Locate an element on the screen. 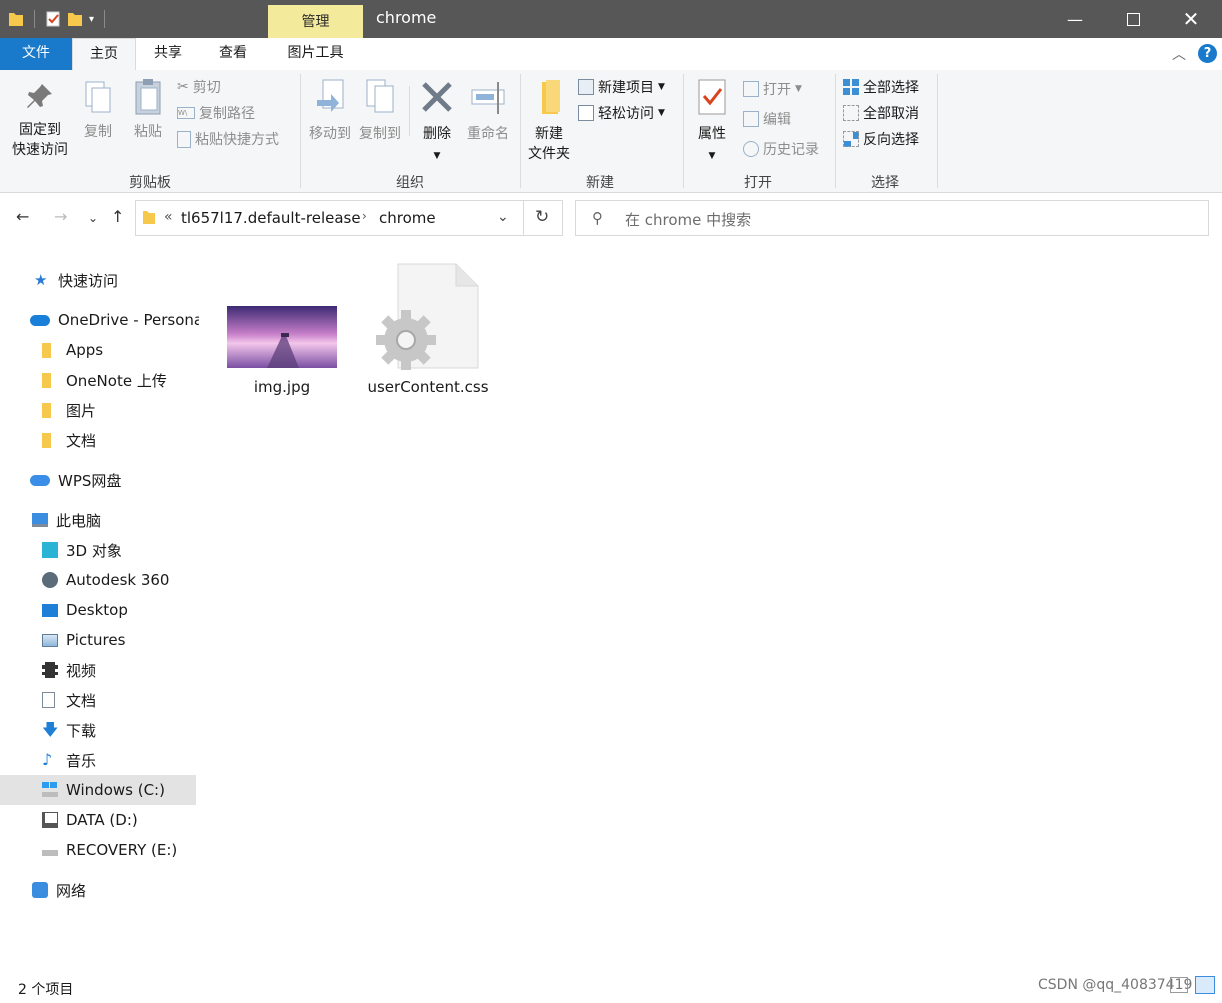 The height and width of the screenshot is (1003, 1222). file-item: userContent.css is located at coordinates (428, 329).